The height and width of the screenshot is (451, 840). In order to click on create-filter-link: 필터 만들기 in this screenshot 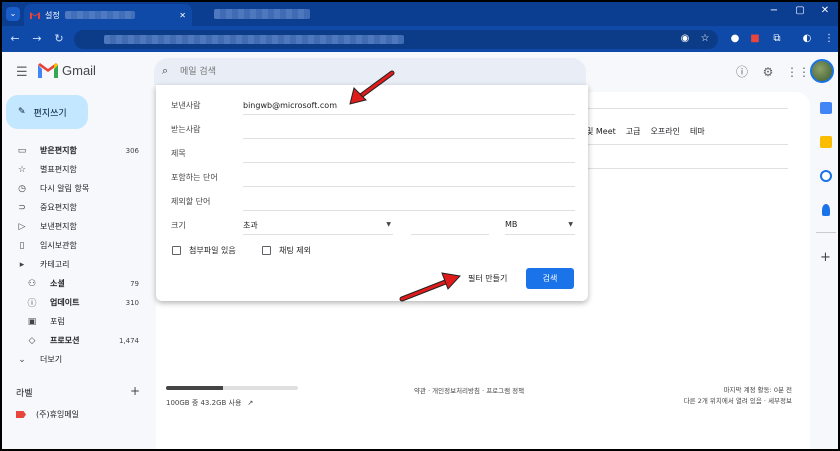, I will do `click(487, 278)`.